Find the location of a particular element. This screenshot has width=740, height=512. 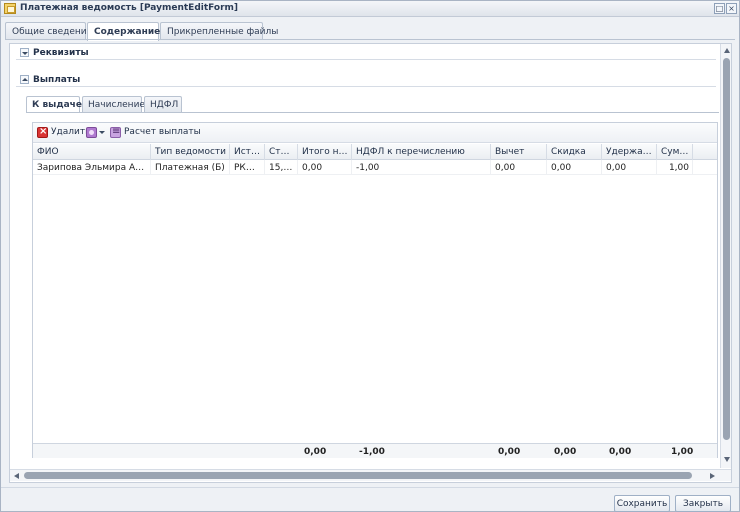

total-accrued-sum: 0,00 is located at coordinates (315, 452).